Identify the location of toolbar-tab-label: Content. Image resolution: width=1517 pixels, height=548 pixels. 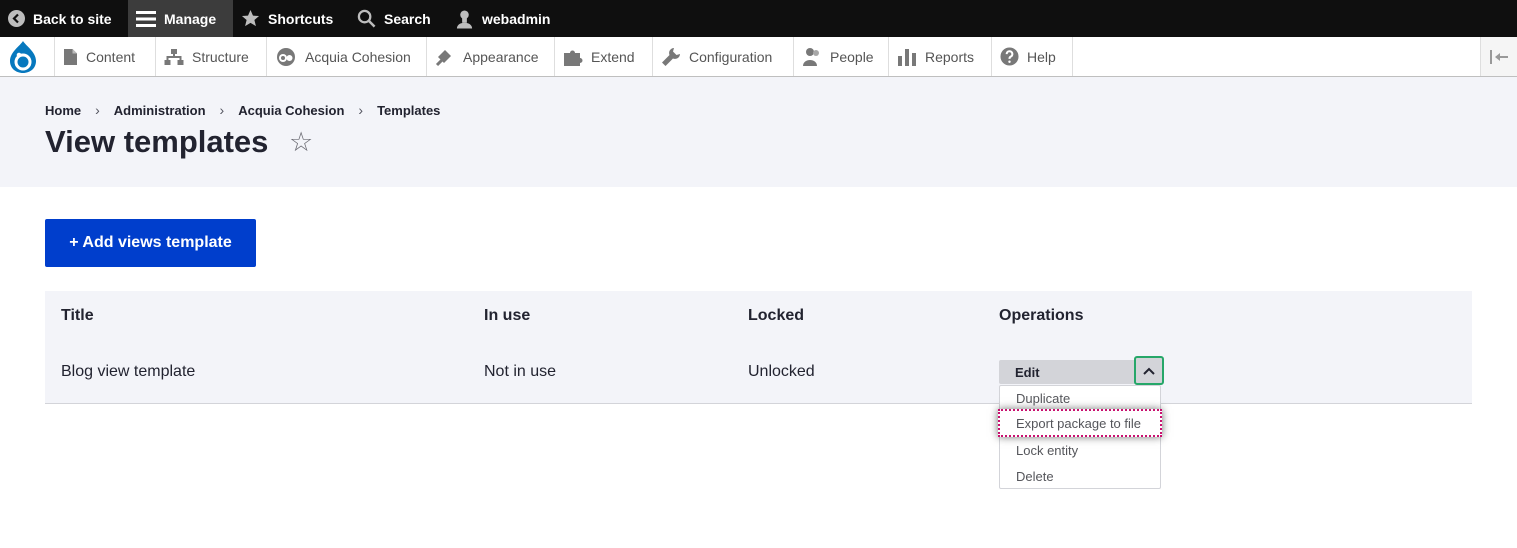
(111, 56).